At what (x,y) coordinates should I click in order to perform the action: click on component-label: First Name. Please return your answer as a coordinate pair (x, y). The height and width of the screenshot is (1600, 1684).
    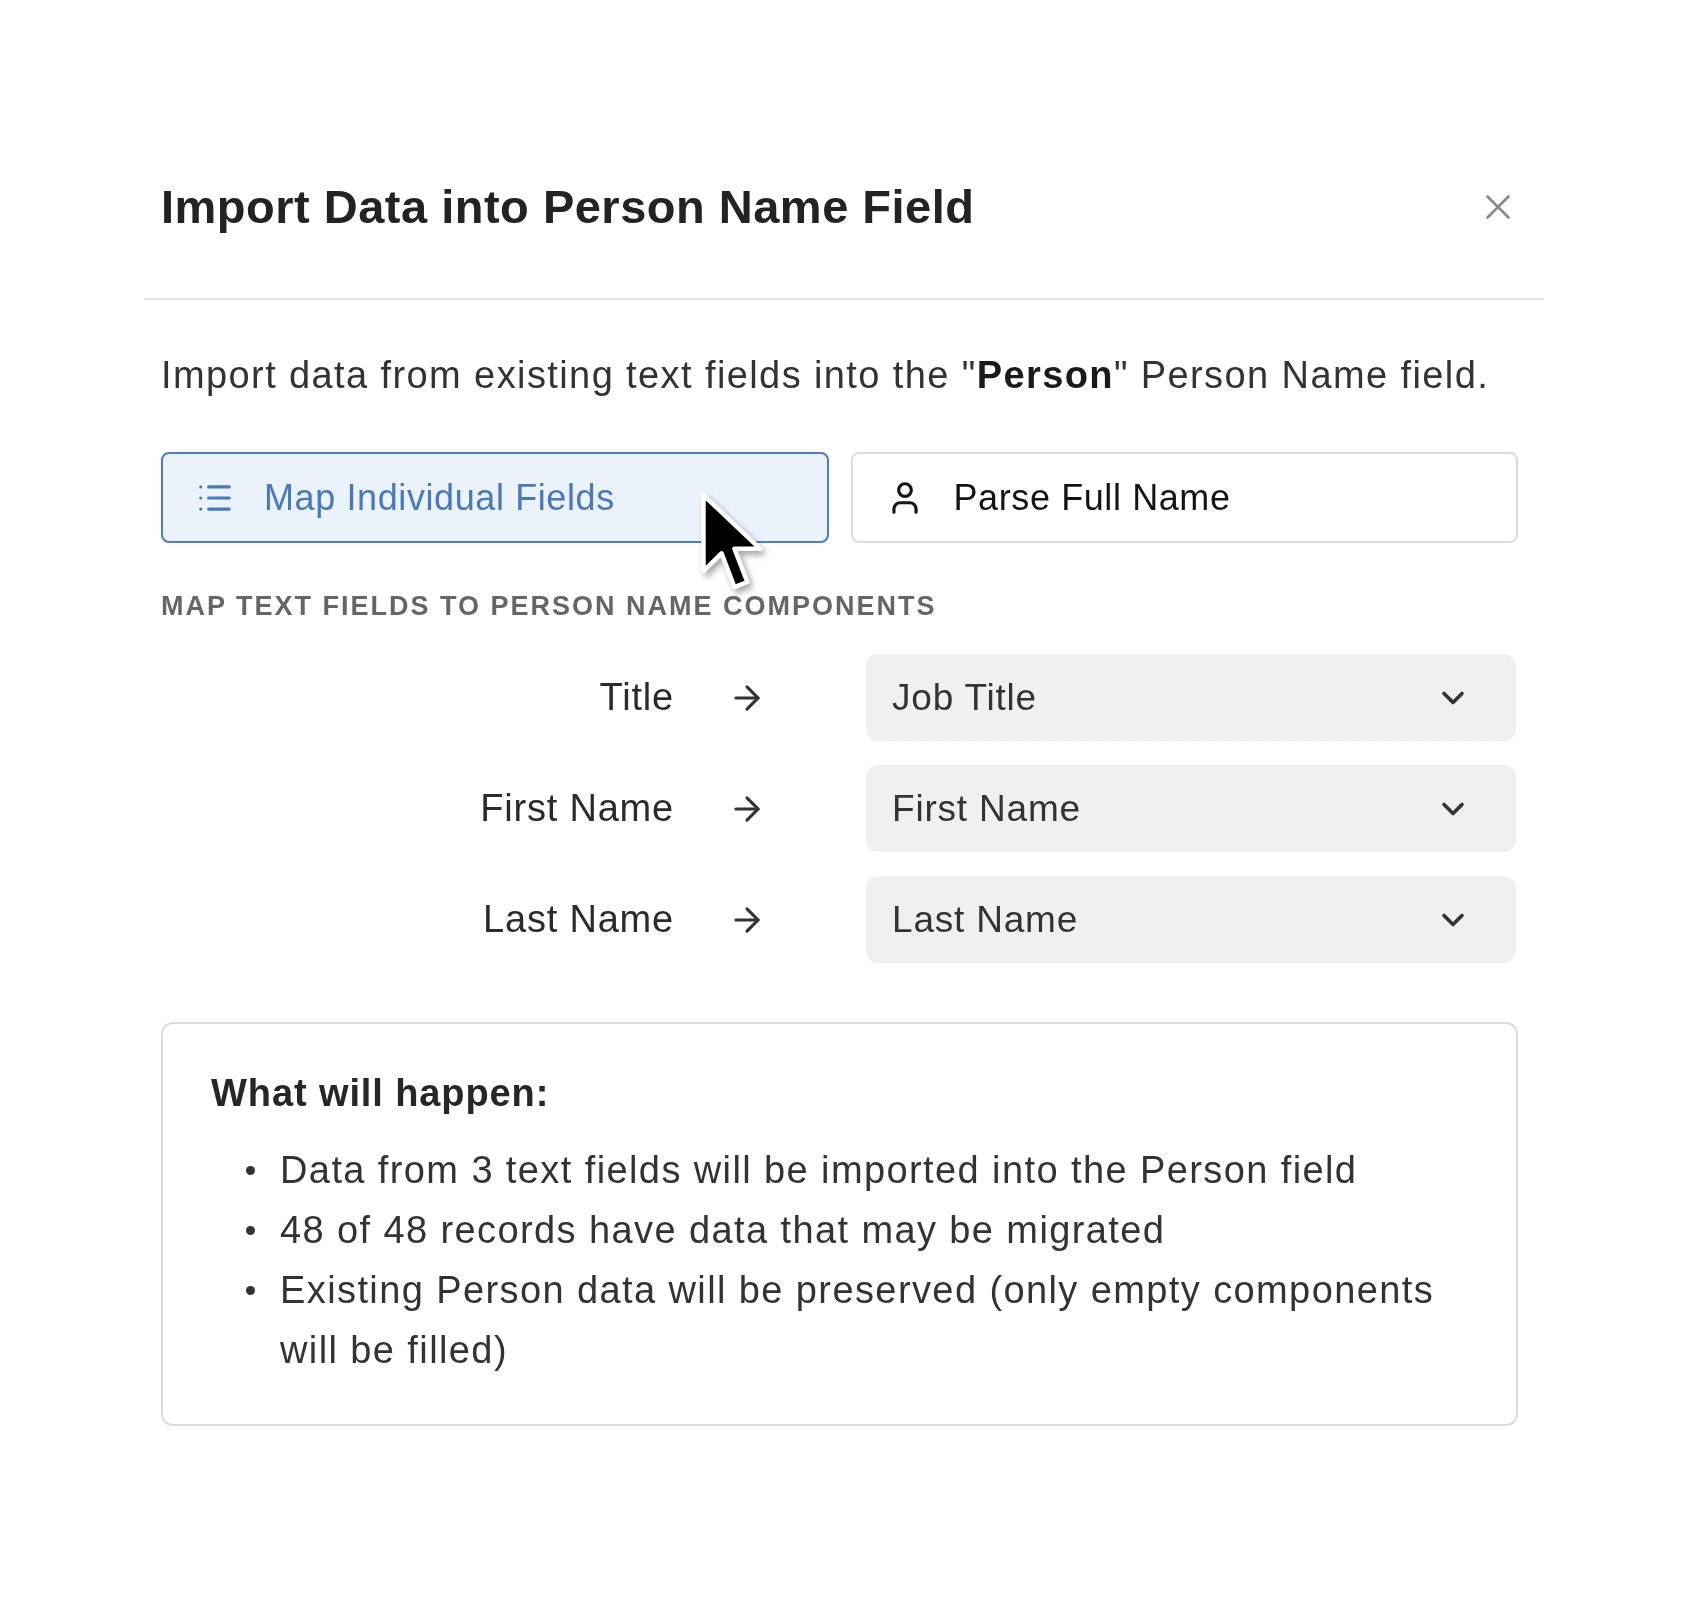
    Looking at the image, I should click on (576, 808).